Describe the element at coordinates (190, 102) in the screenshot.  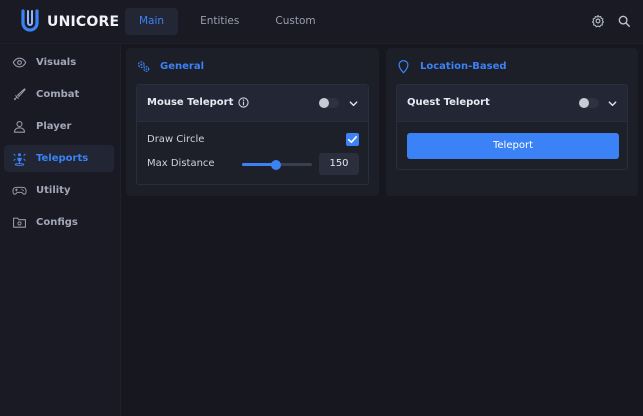
I see `mouse-teleport-title: Mouse Teleport` at that location.